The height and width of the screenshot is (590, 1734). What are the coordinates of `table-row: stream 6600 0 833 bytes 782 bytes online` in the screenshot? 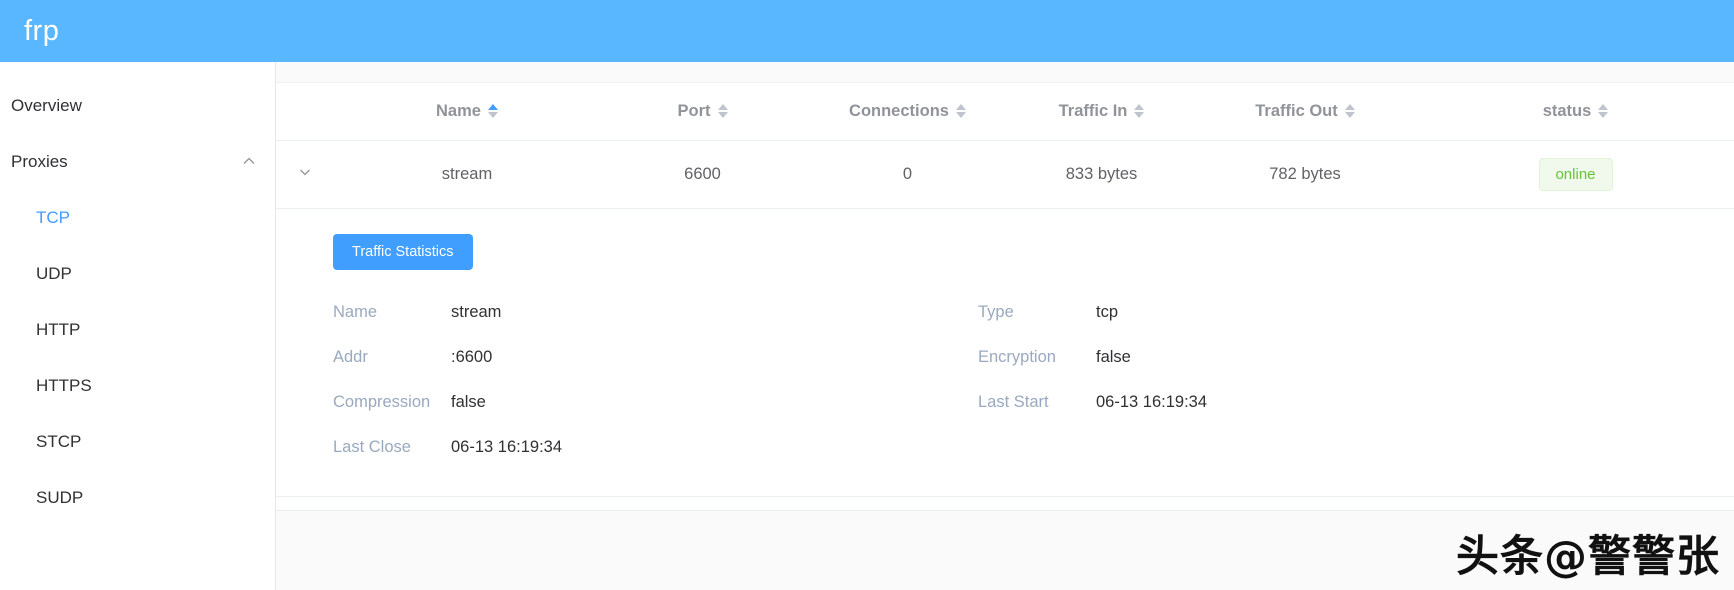 It's located at (1005, 174).